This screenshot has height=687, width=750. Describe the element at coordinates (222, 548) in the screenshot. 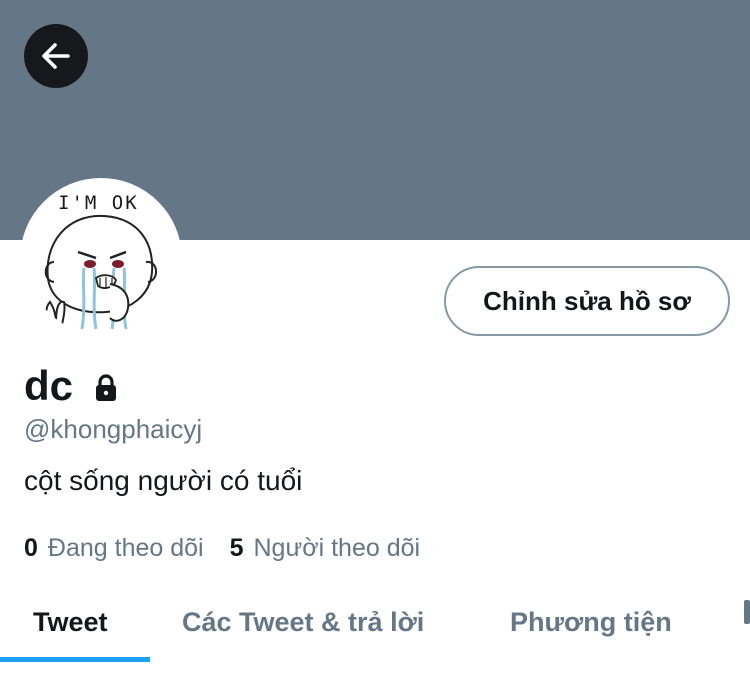

I see `profile-stats: 0 Đang theo dõi 5 Người theo dõi` at that location.